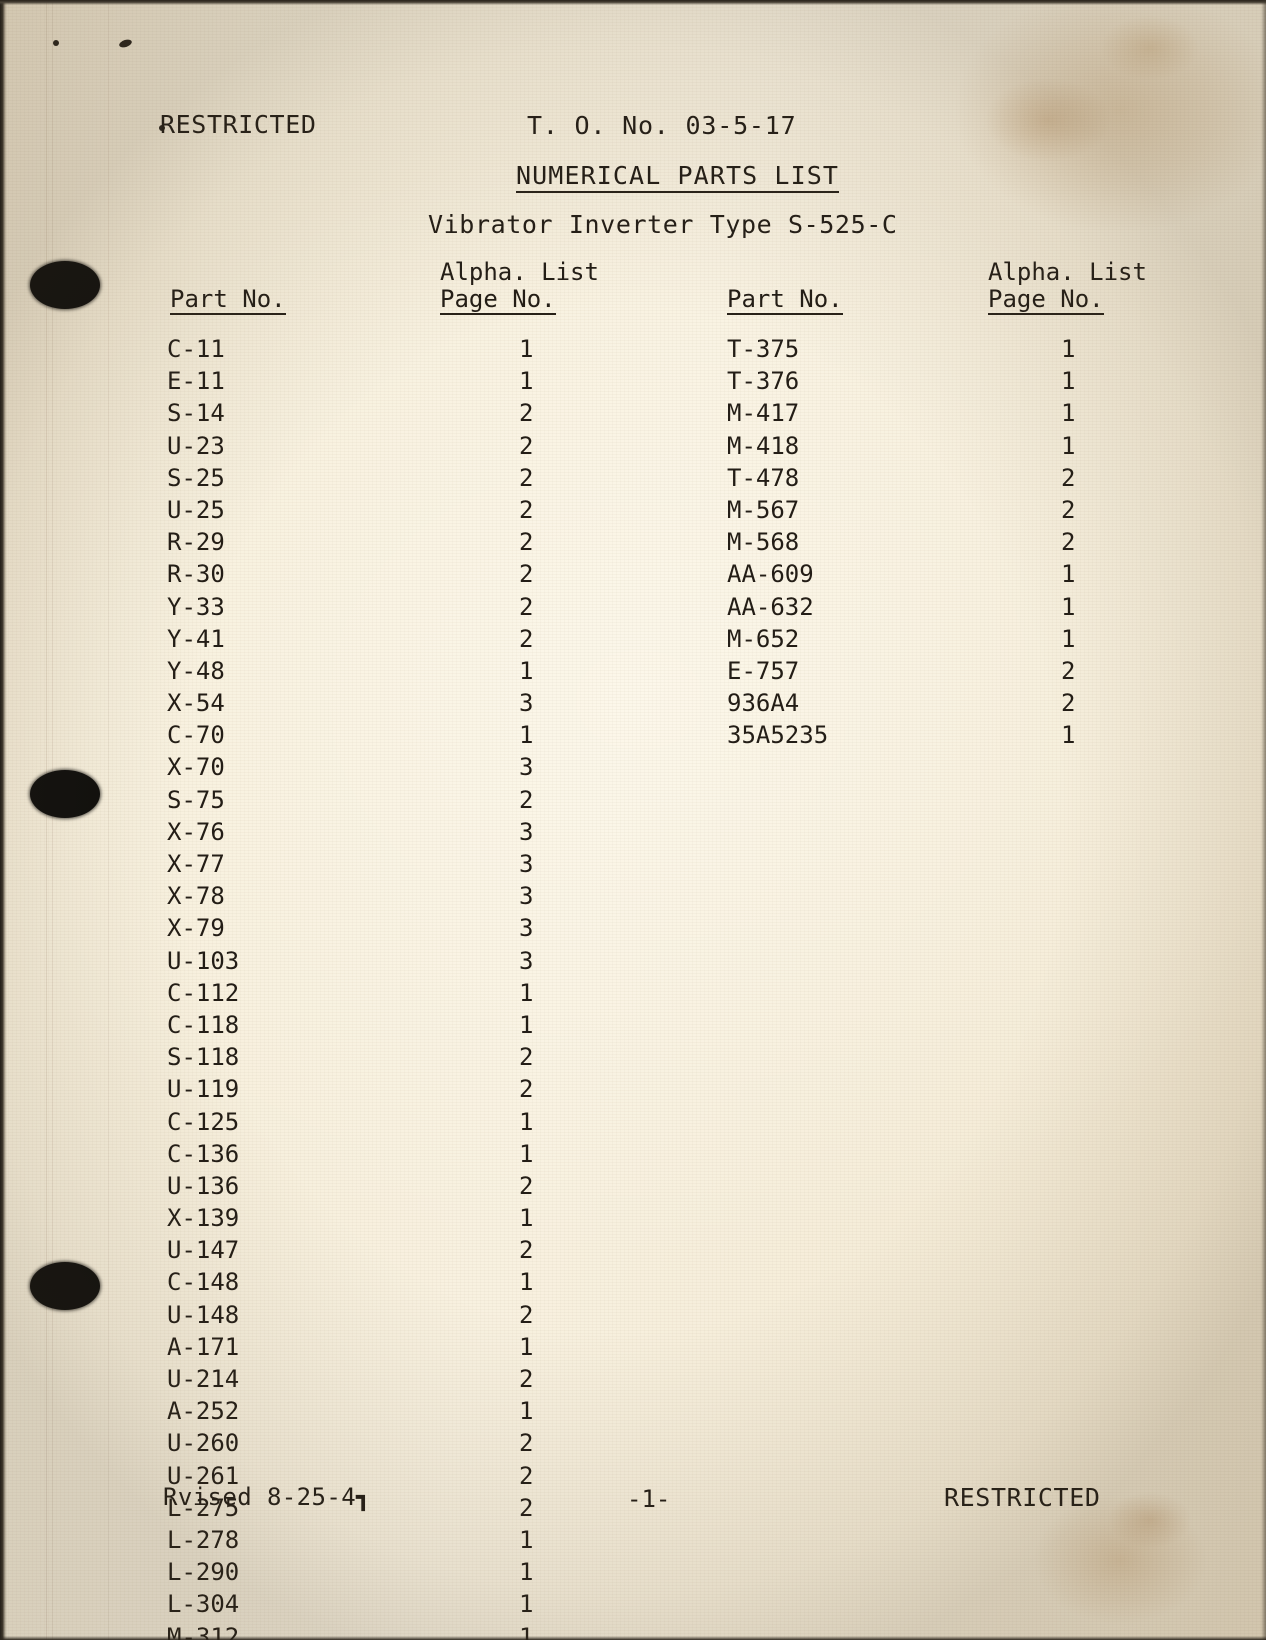 This screenshot has width=1266, height=1640. What do you see at coordinates (203, 1411) in the screenshot?
I see `part-number: A-252` at bounding box center [203, 1411].